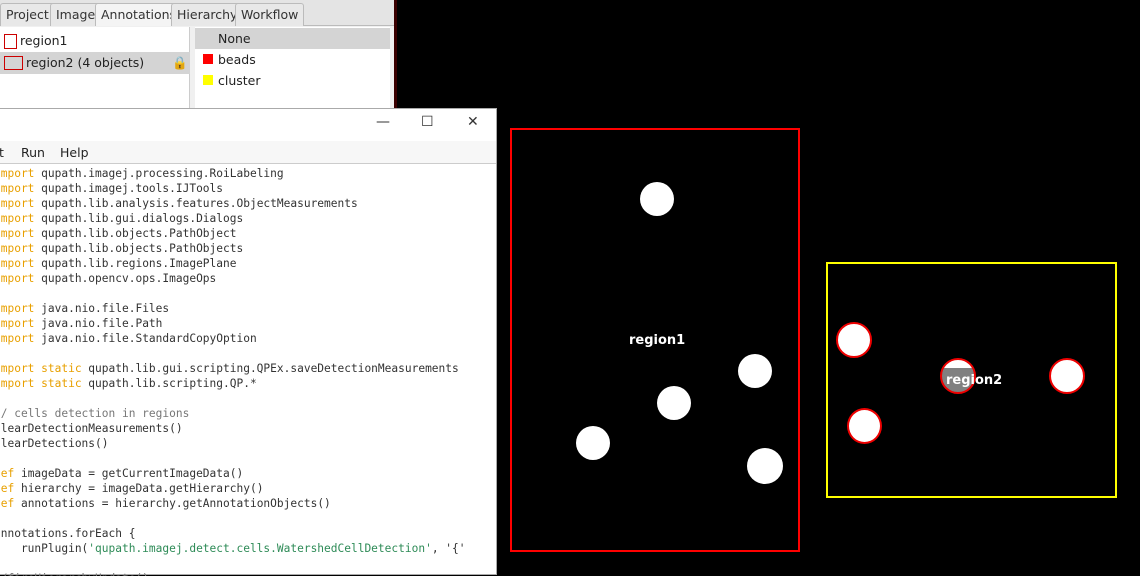 Image resolution: width=1140 pixels, height=576 pixels. What do you see at coordinates (95, 41) in the screenshot?
I see `annotation-item-region1: region1` at bounding box center [95, 41].